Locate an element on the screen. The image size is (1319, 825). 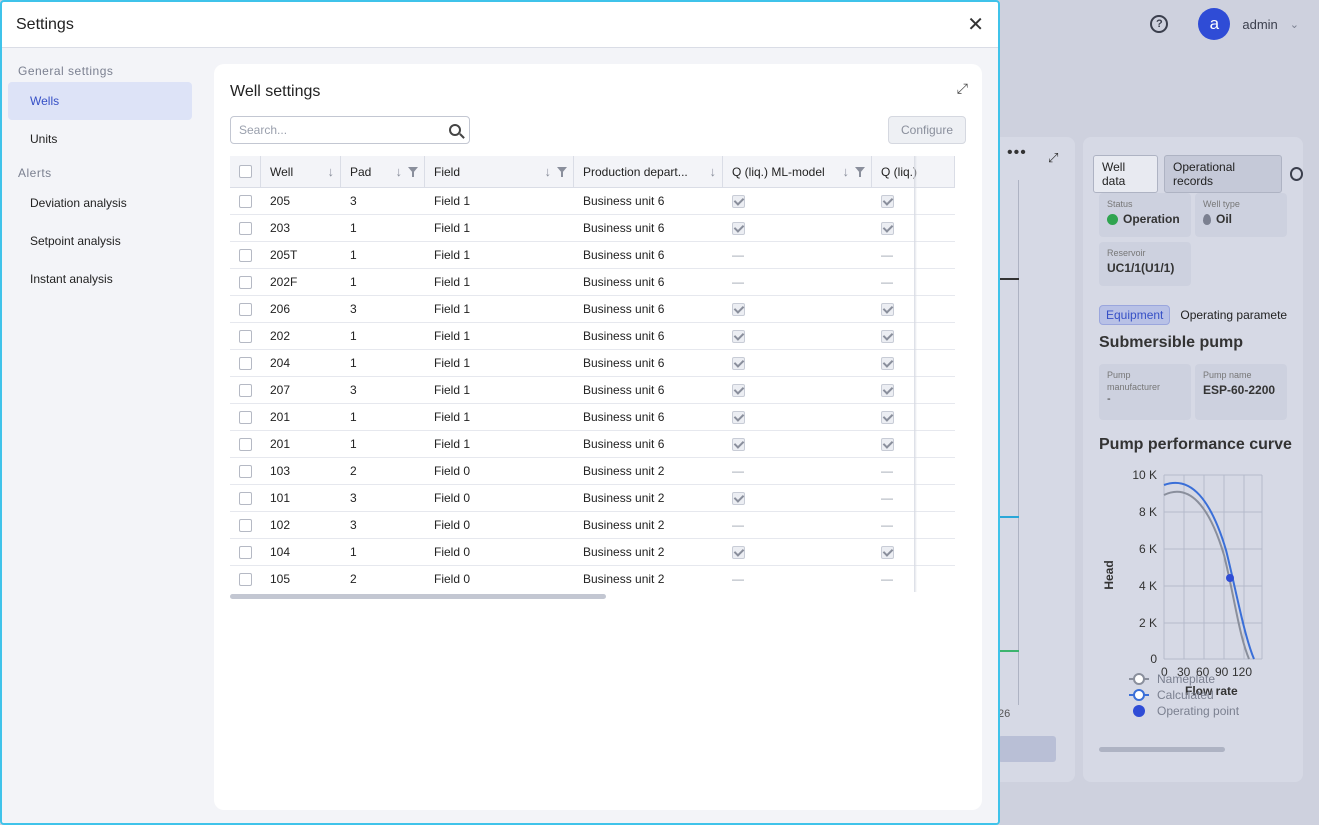
table-row: 103 2 Field 0 Business unit 2 — — is located at coordinates (592, 471).